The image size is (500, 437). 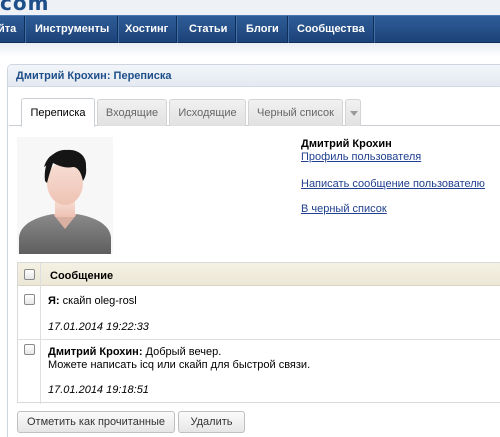 I want to click on message-author: Дмитрий Крохин:, so click(x=95, y=352).